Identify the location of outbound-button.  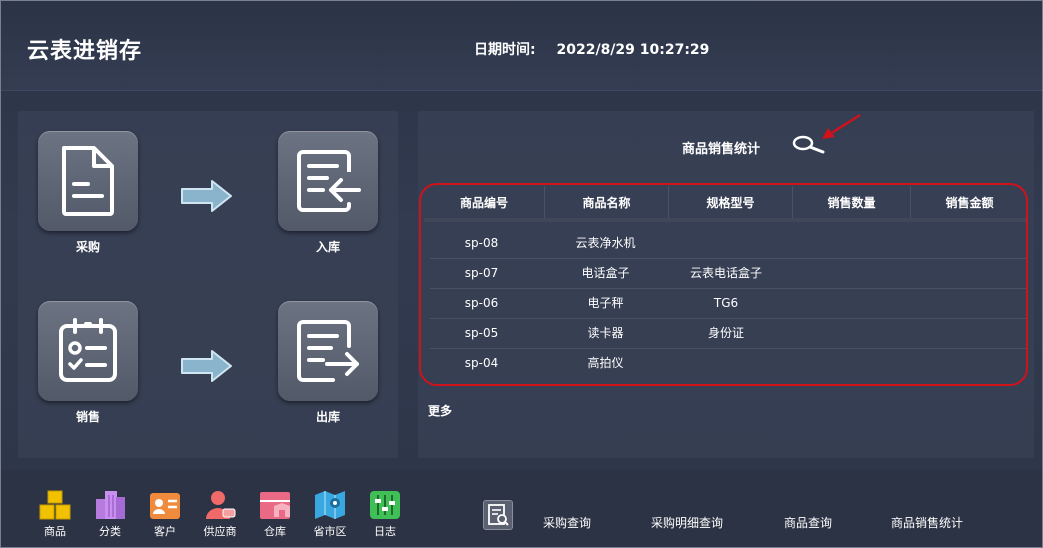
(328, 351).